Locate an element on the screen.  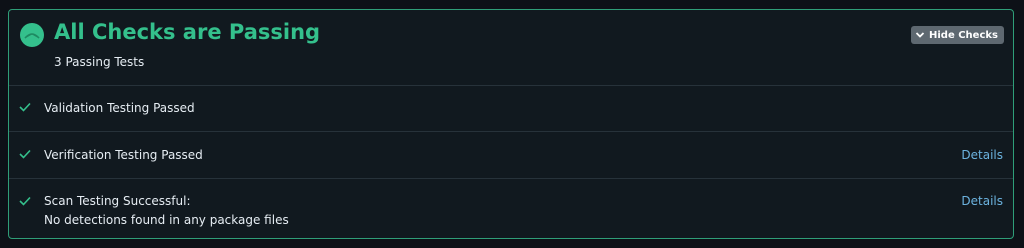
check-detail-text: No detections found in any package files is located at coordinates (166, 220).